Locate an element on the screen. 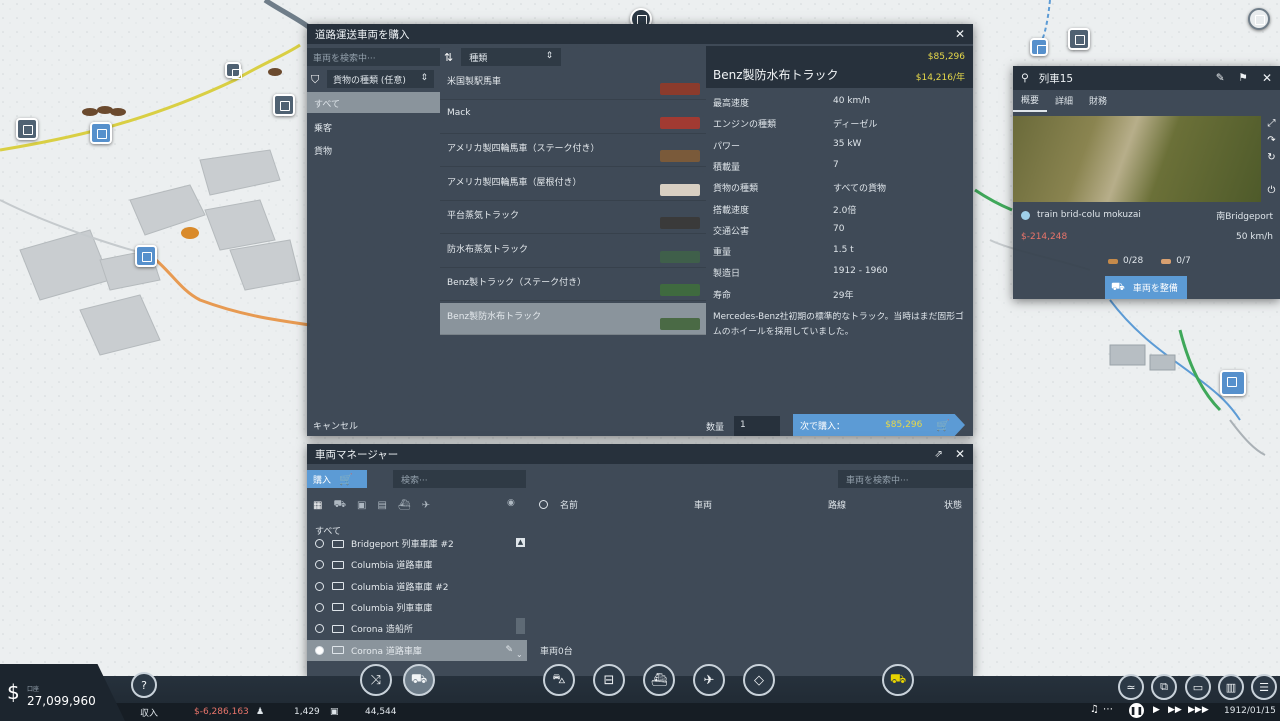 This screenshot has height=721, width=1280. vehicle-list-item: Benz製防水布トラック is located at coordinates (573, 318).